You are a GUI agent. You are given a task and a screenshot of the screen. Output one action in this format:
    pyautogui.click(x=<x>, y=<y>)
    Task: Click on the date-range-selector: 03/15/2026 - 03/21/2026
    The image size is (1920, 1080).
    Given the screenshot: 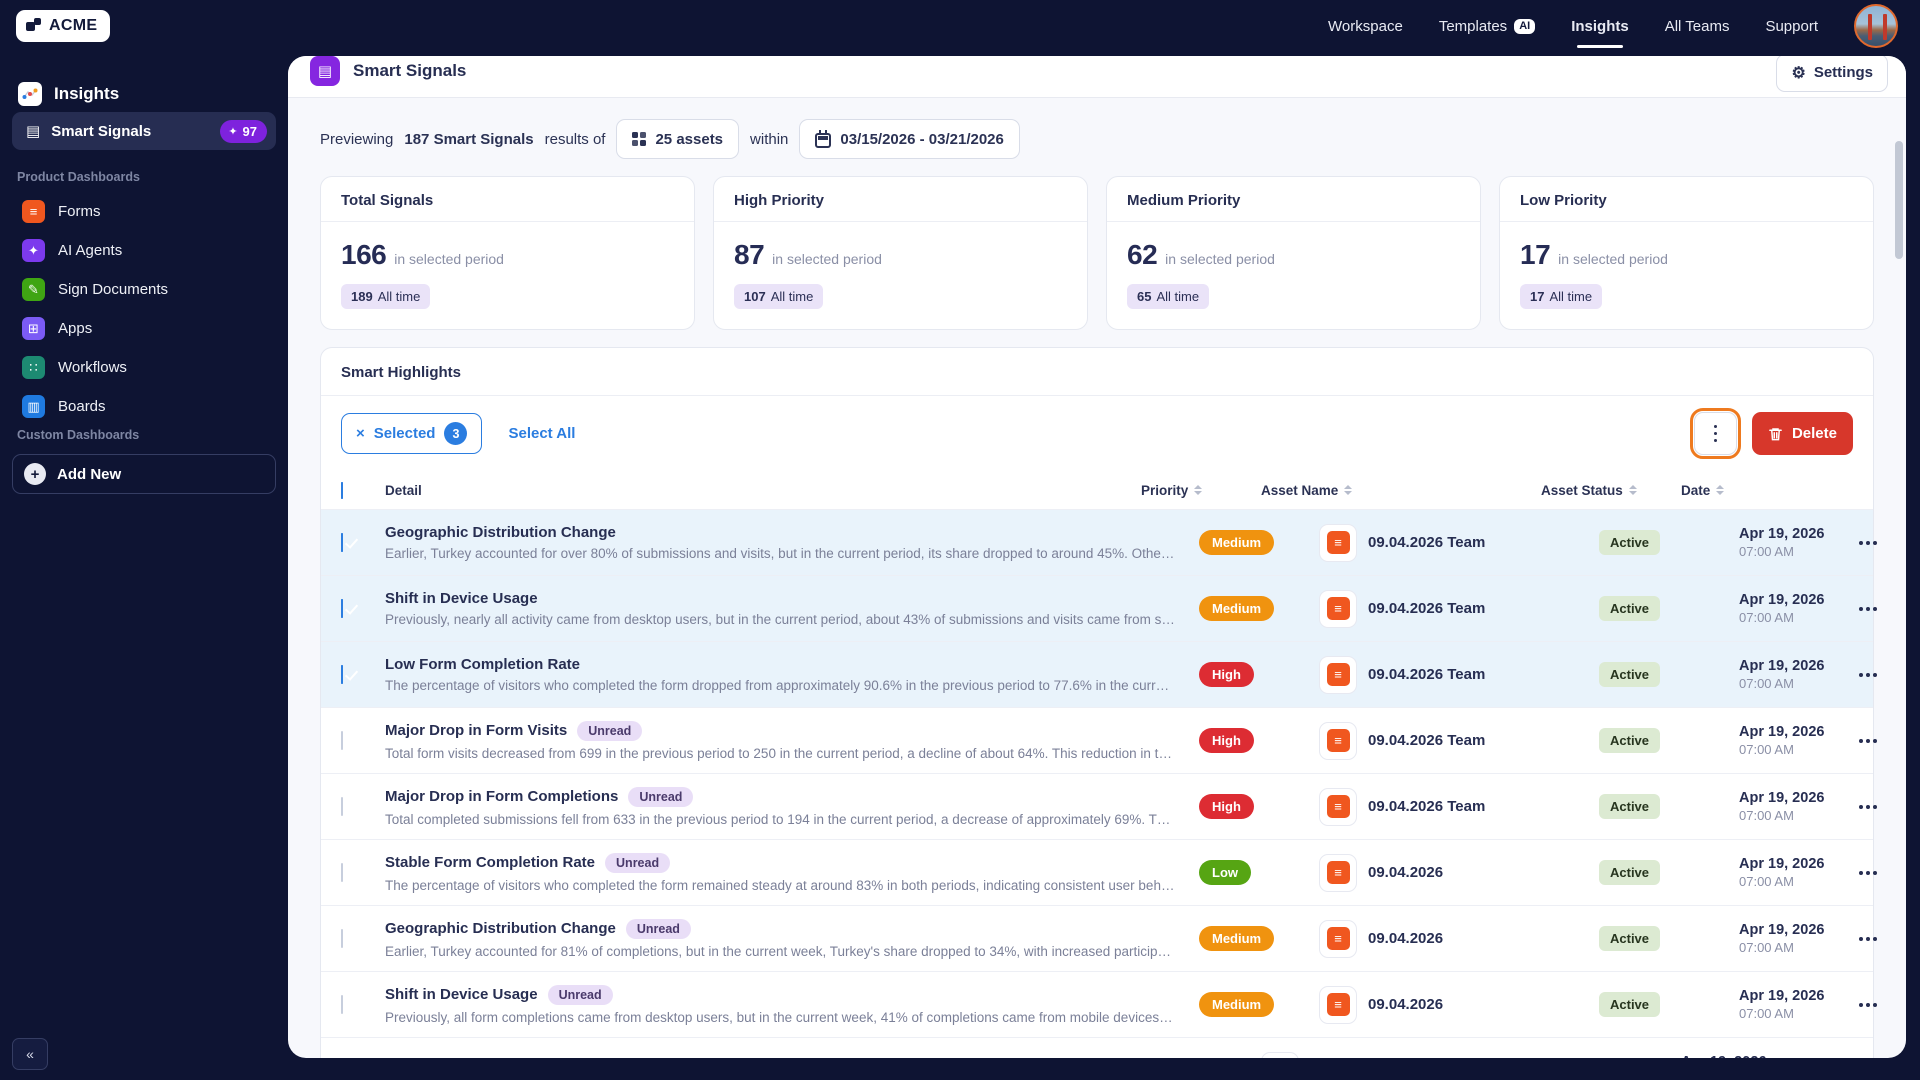 What is the action you would take?
    pyautogui.click(x=909, y=139)
    